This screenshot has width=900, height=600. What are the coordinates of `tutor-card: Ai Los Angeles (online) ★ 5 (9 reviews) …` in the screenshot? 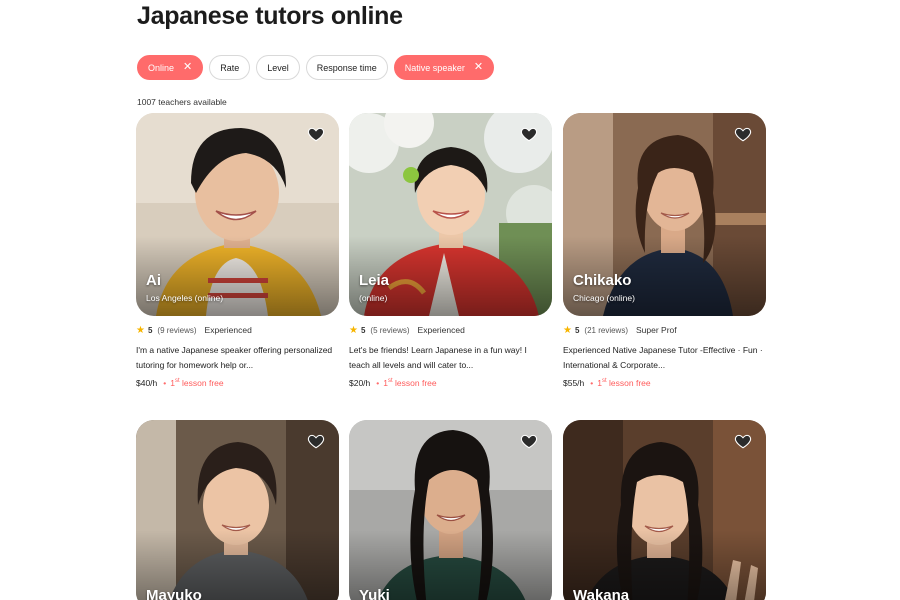 It's located at (237, 250).